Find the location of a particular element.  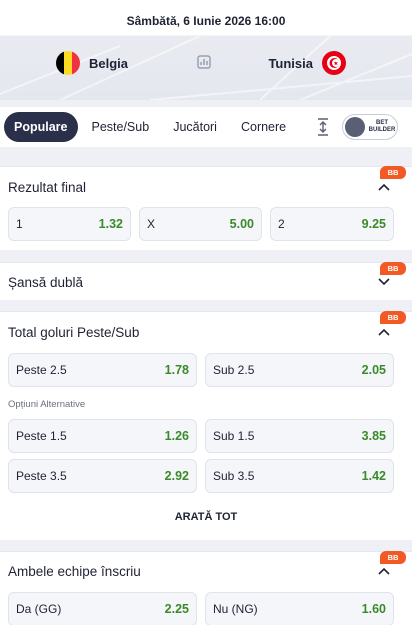

home-team: Belgia is located at coordinates (92, 63).